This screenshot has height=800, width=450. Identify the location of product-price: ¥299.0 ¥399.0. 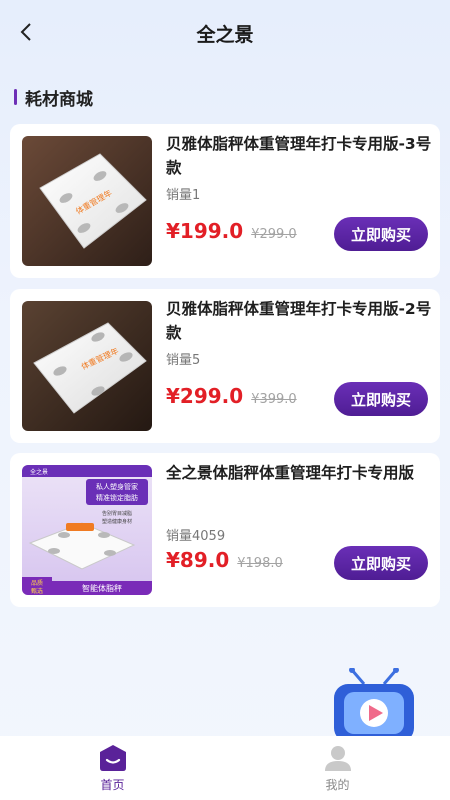
(231, 396).